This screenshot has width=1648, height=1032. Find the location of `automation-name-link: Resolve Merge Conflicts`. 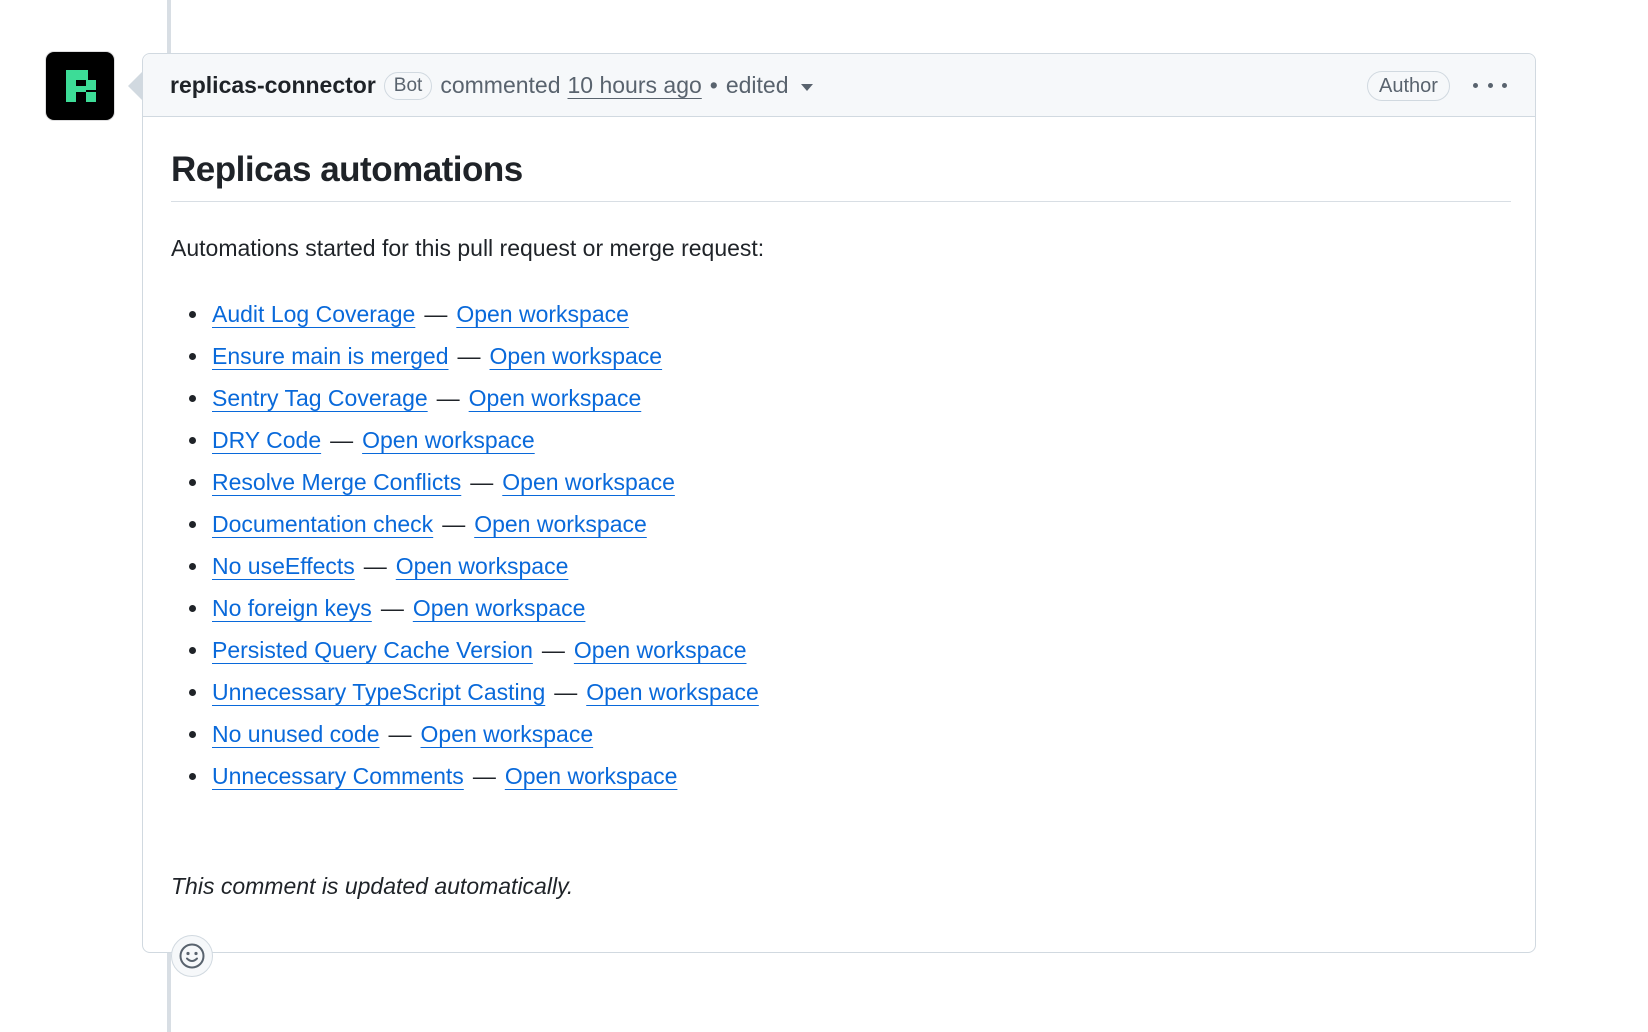

automation-name-link: Resolve Merge Conflicts is located at coordinates (336, 482).